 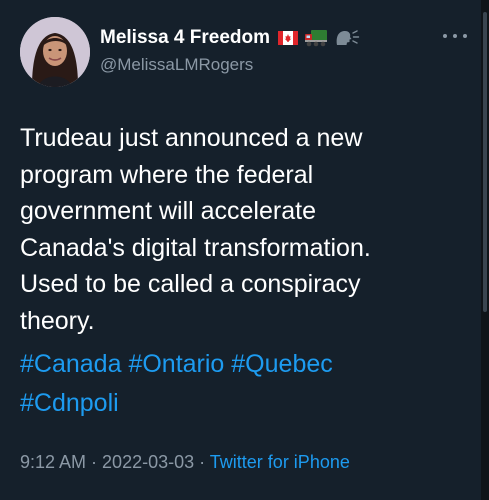 I want to click on more-options-button, so click(x=455, y=36).